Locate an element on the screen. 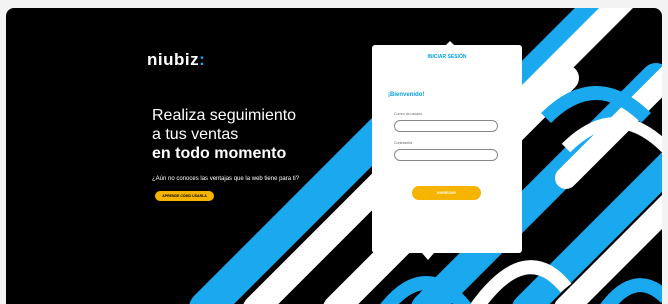 Image resolution: width=668 pixels, height=304 pixels. brand-logo: niubiz: is located at coordinates (176, 60).